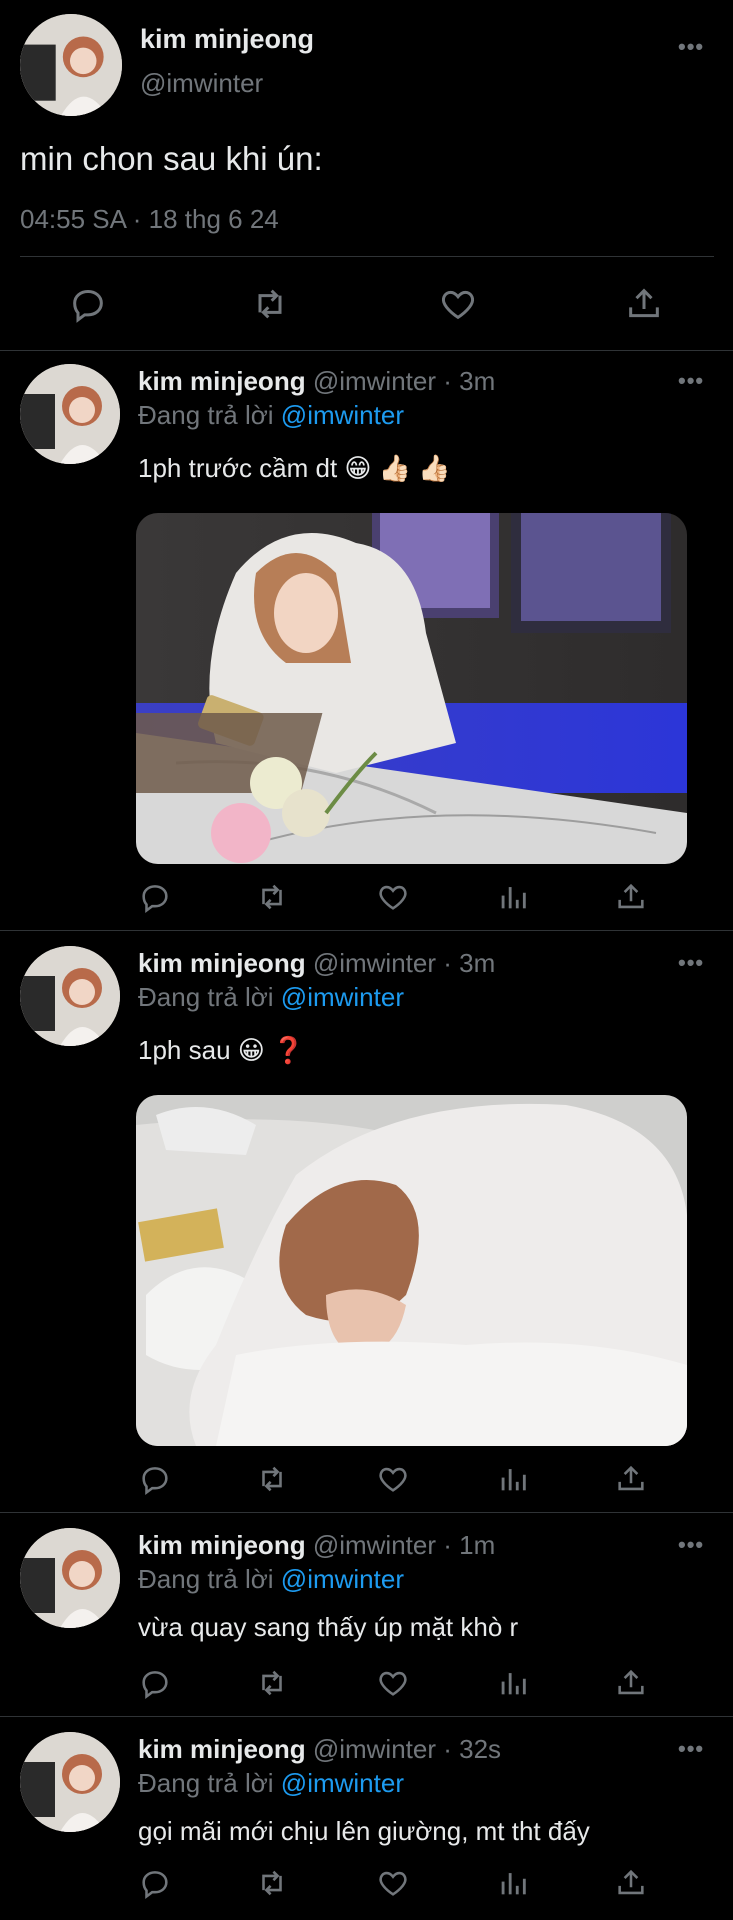  I want to click on timestamp: 04:55 SA · 18 thg 6 24, so click(149, 219).